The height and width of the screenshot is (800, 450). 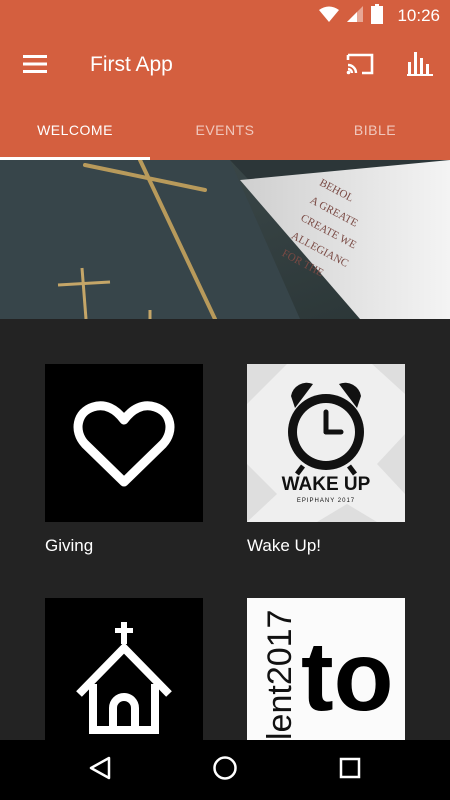 I want to click on back-triangle-icon, so click(x=100, y=770).